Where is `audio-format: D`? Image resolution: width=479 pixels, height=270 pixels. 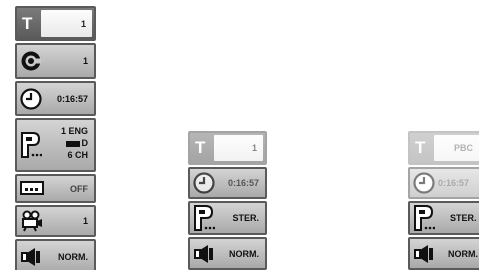
audio-format: D is located at coordinates (74, 143).